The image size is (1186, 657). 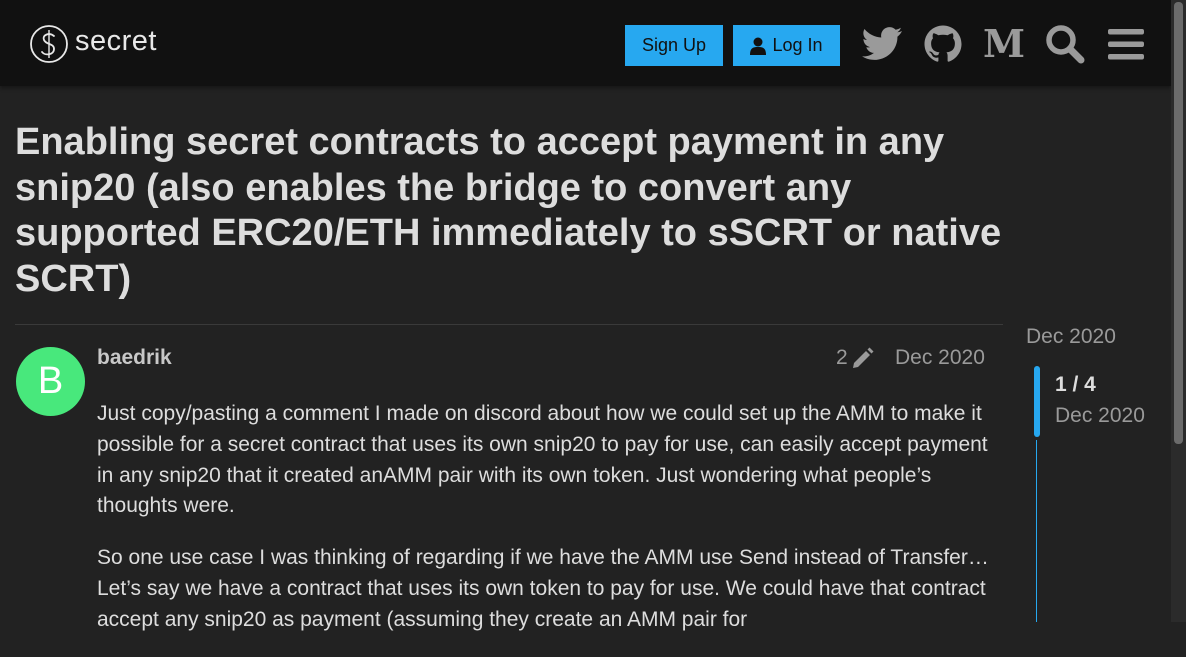 What do you see at coordinates (116, 40) in the screenshot?
I see `logo-text: secret` at bounding box center [116, 40].